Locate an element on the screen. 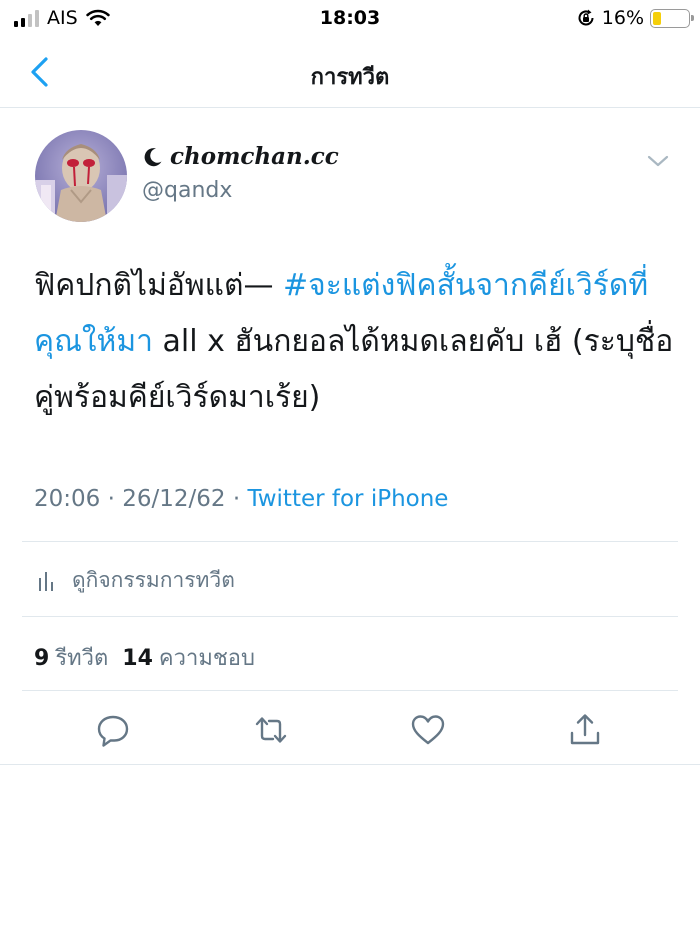 The height and width of the screenshot is (933, 700). crescent-moon-icon is located at coordinates (153, 156).